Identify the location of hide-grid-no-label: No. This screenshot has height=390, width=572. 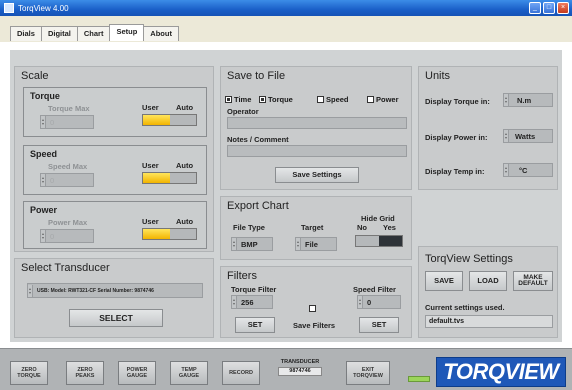
(362, 227).